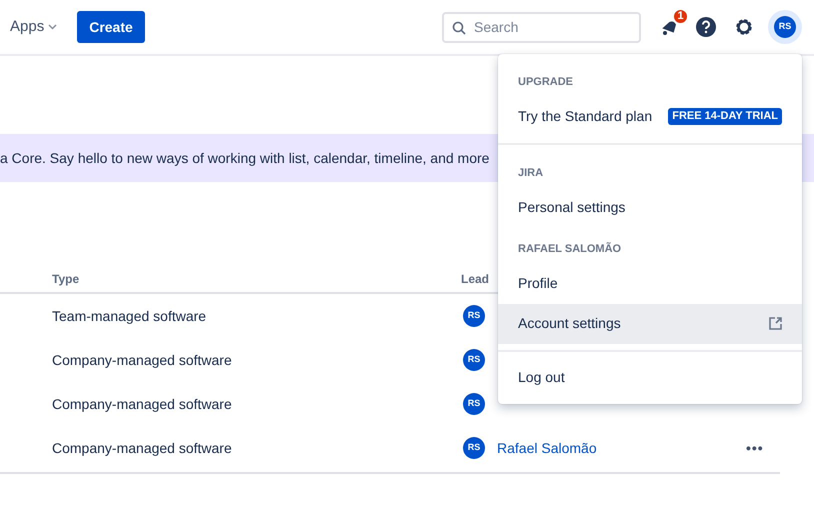 The image size is (814, 522). Describe the element at coordinates (111, 27) in the screenshot. I see `create-button: Create` at that location.